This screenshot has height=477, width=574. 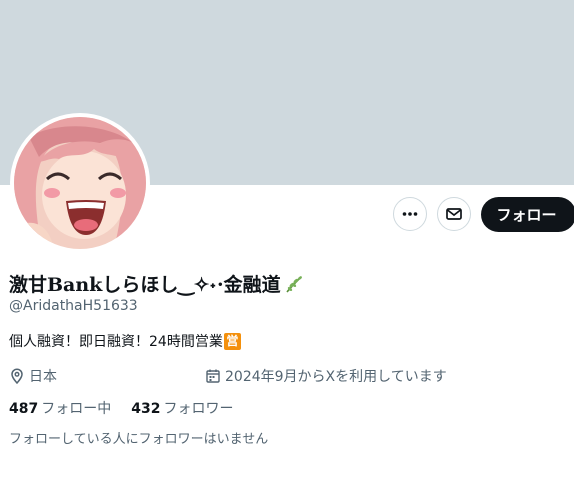 I want to click on followers-count: 432, so click(x=146, y=409).